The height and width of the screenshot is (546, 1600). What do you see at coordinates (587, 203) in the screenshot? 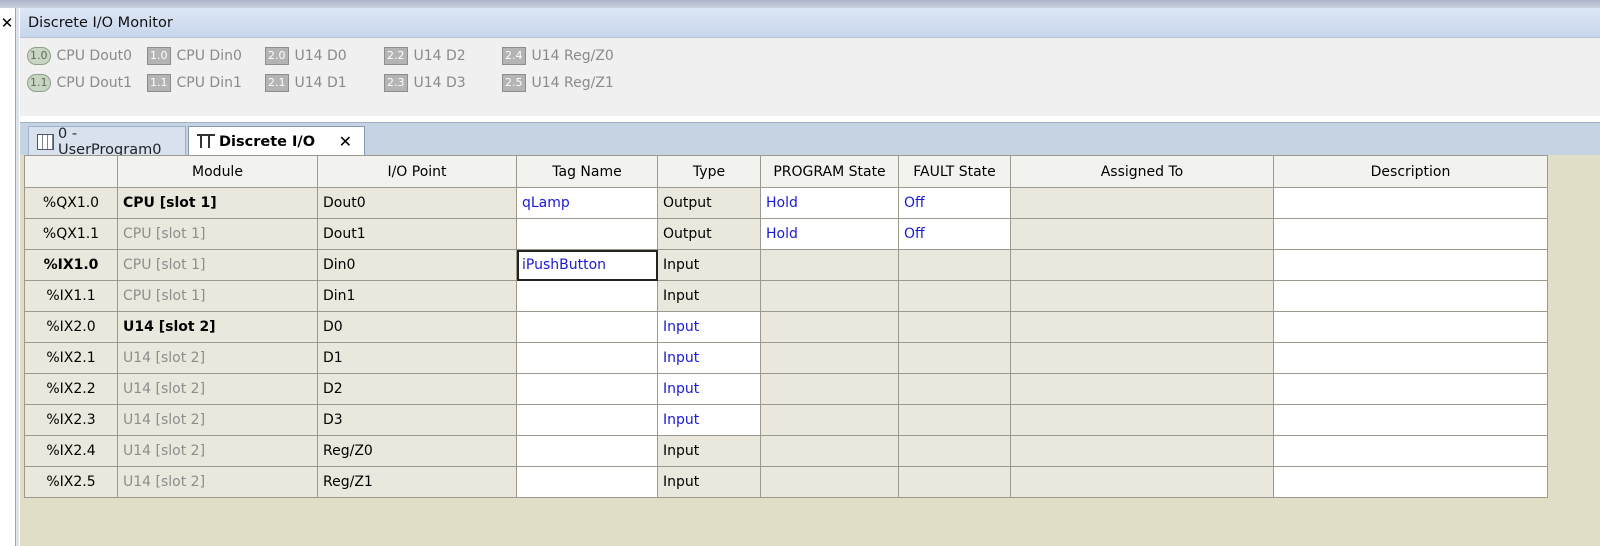
I see `tag-name-cell: qLamp` at bounding box center [587, 203].